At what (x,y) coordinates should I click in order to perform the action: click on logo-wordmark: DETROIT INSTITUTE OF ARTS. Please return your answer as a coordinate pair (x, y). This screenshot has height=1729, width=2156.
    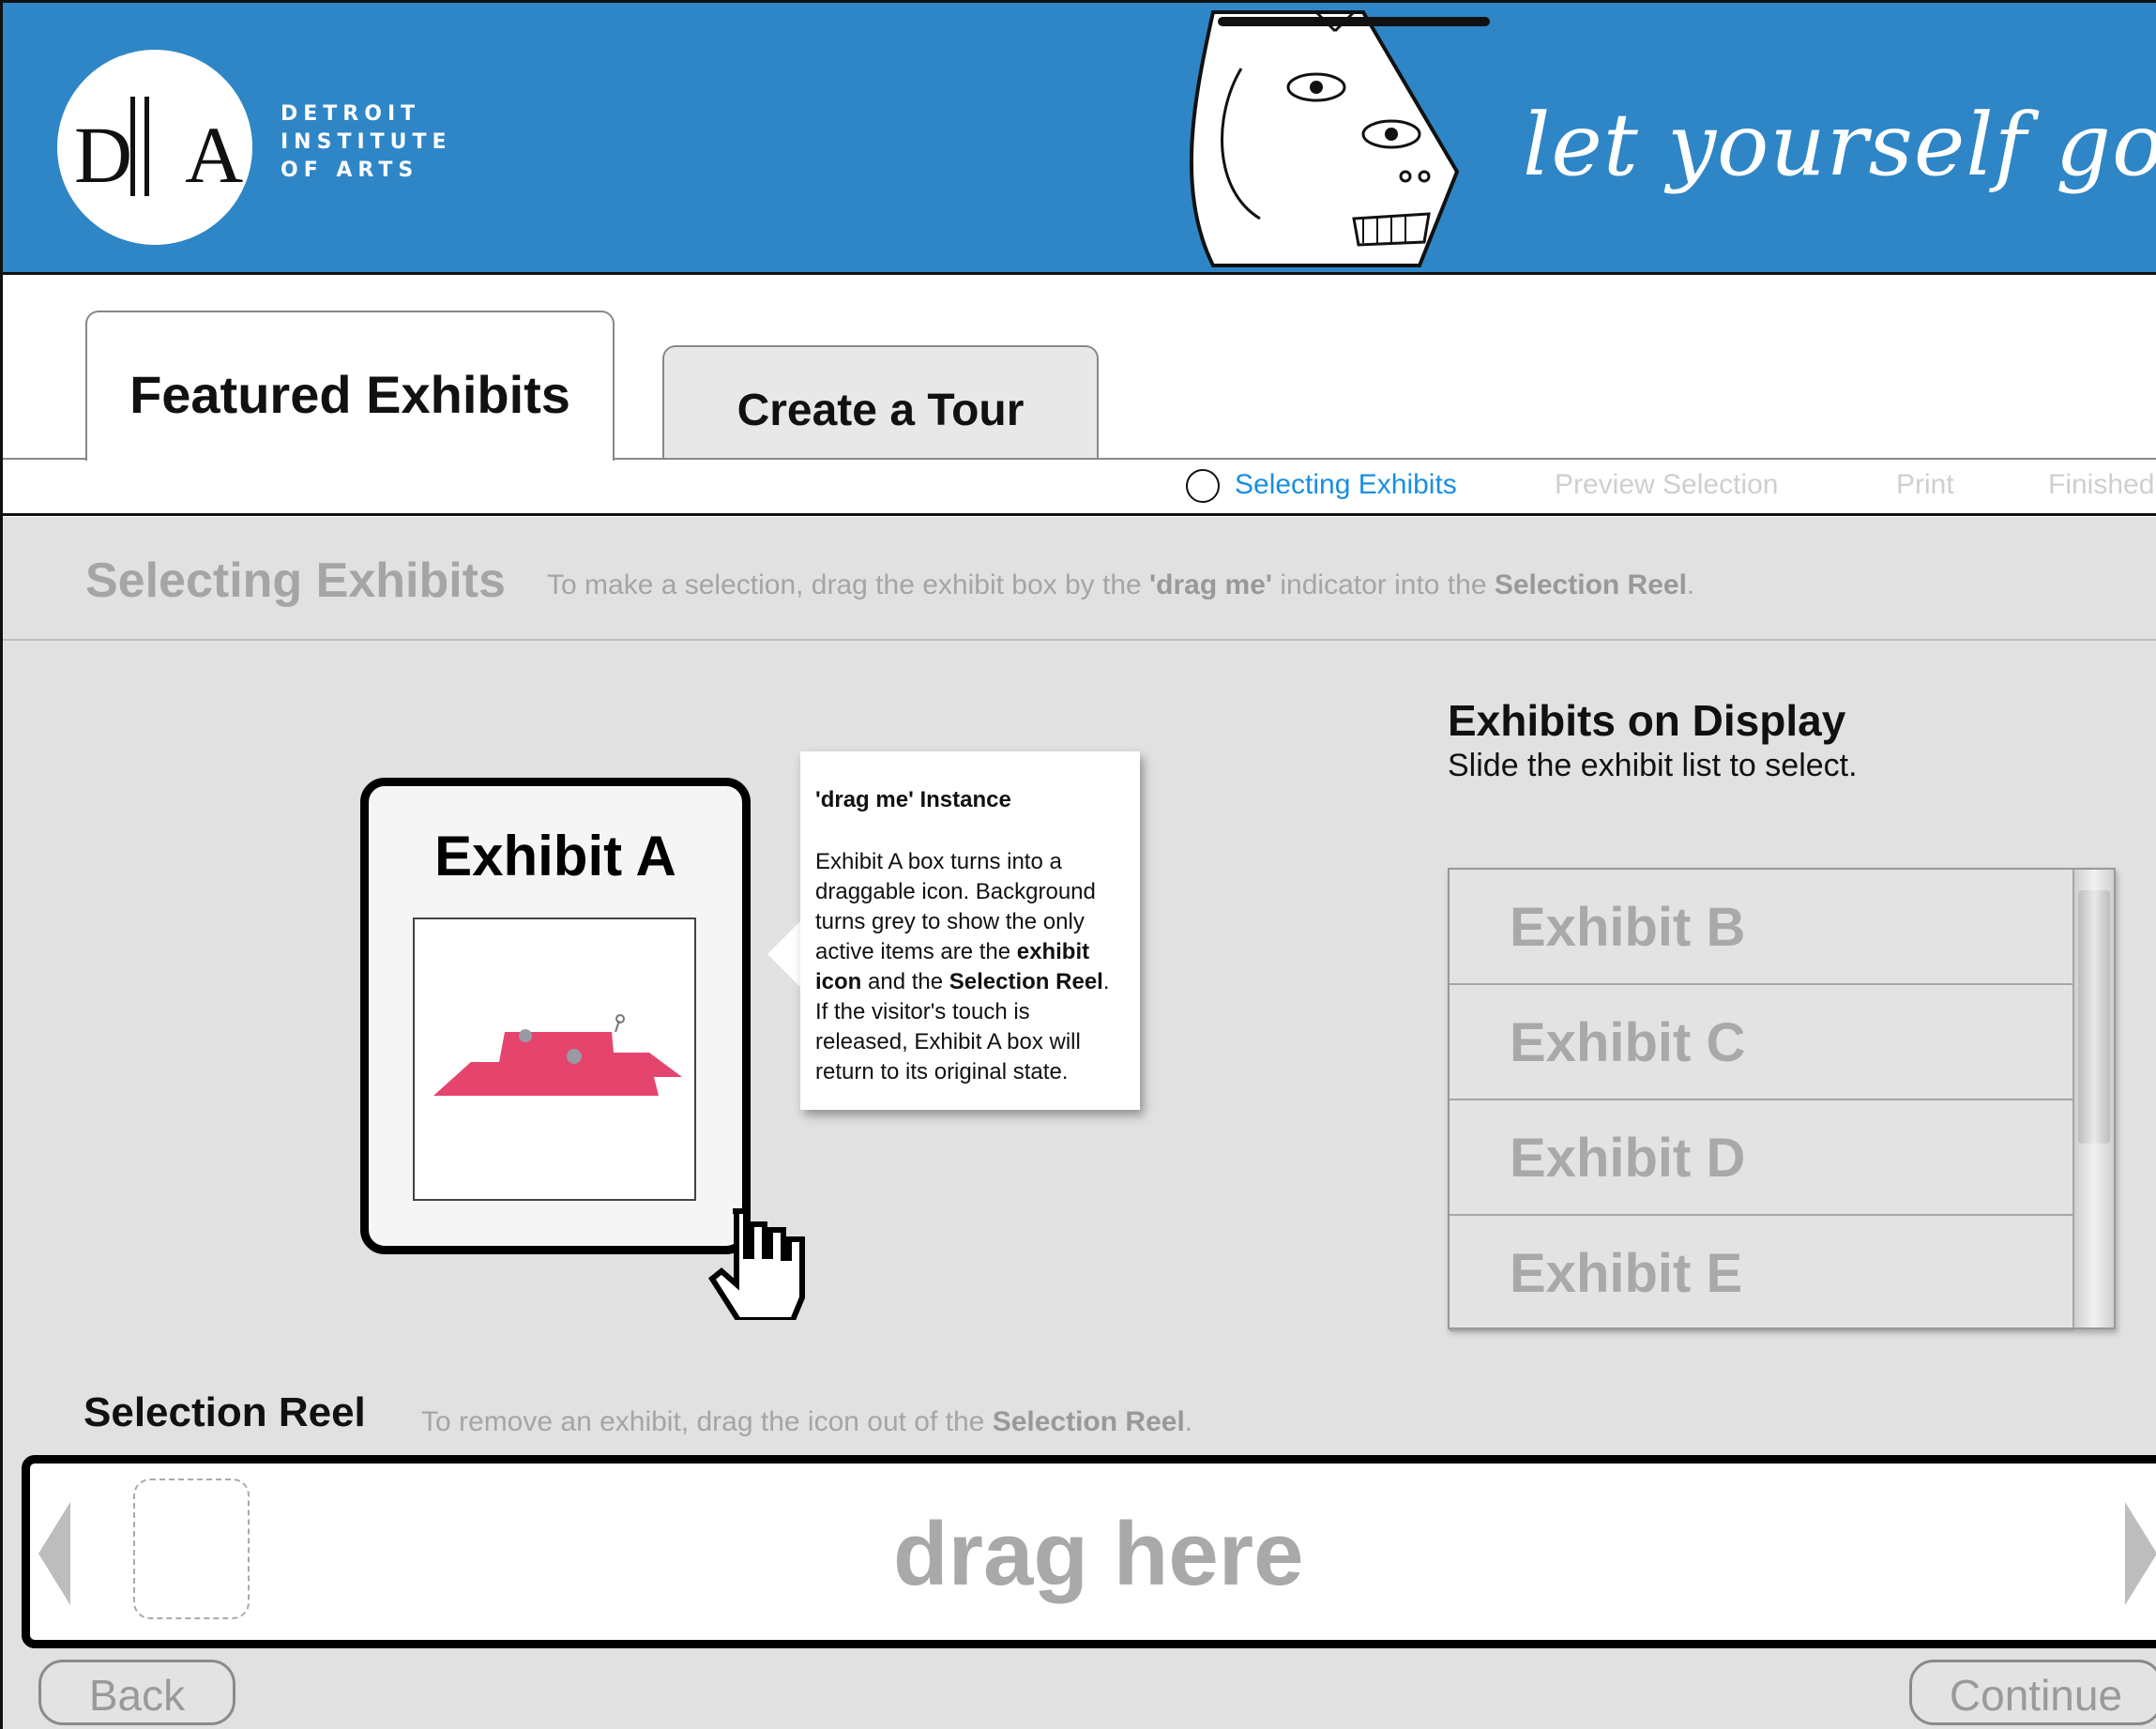
    Looking at the image, I should click on (366, 142).